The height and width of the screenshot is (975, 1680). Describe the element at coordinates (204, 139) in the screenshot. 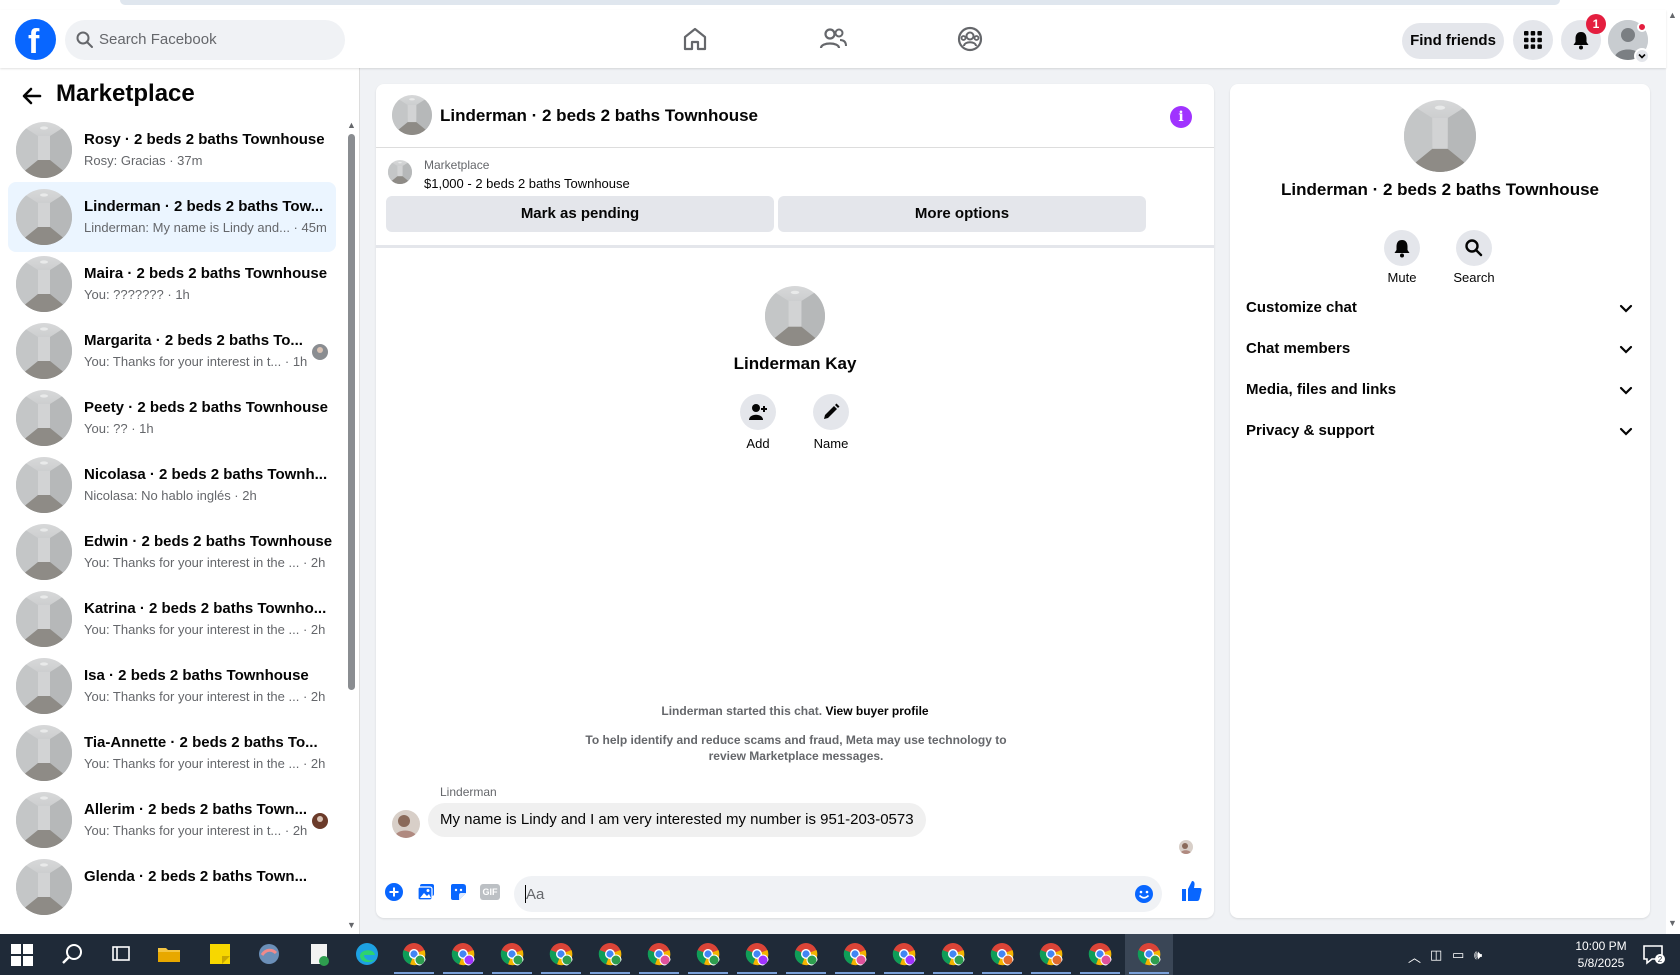

I see `conversation-name: Rosy · 2 beds 2 baths Townhouse` at that location.